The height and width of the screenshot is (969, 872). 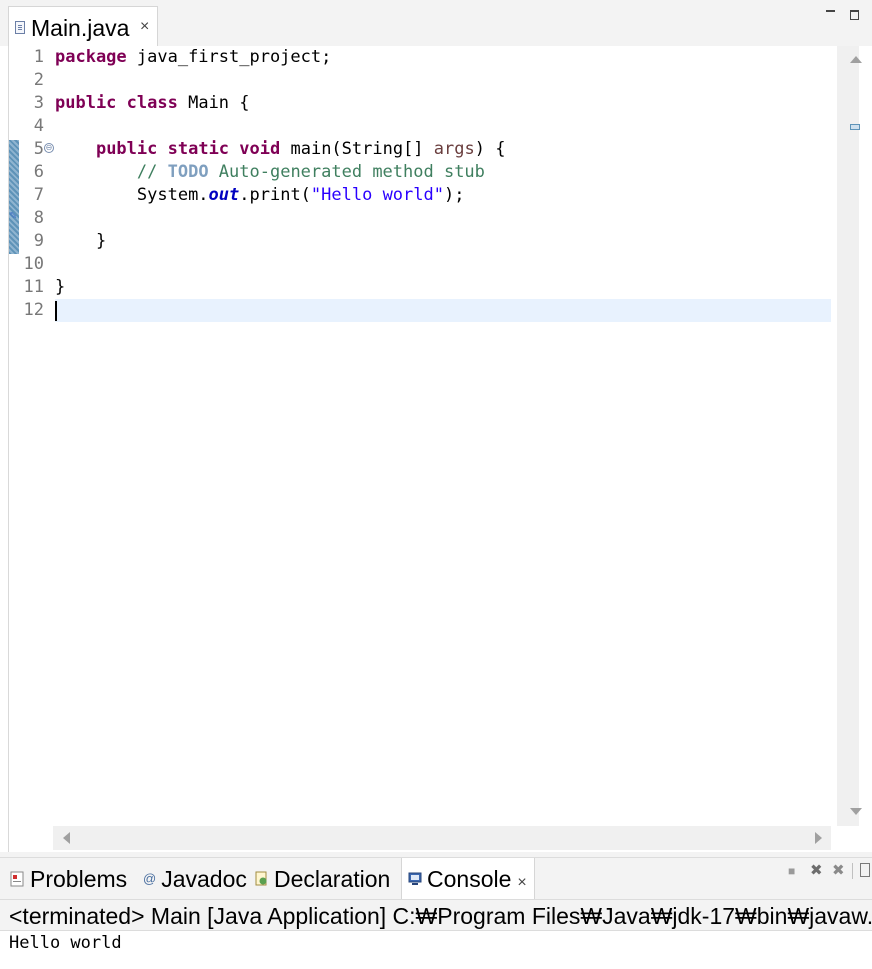 I want to click on problems-icon, so click(x=17, y=879).